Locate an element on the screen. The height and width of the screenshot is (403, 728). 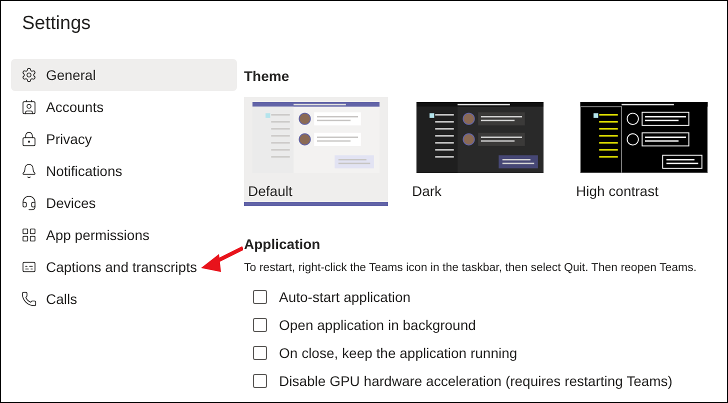
theme-option: Default is located at coordinates (316, 151).